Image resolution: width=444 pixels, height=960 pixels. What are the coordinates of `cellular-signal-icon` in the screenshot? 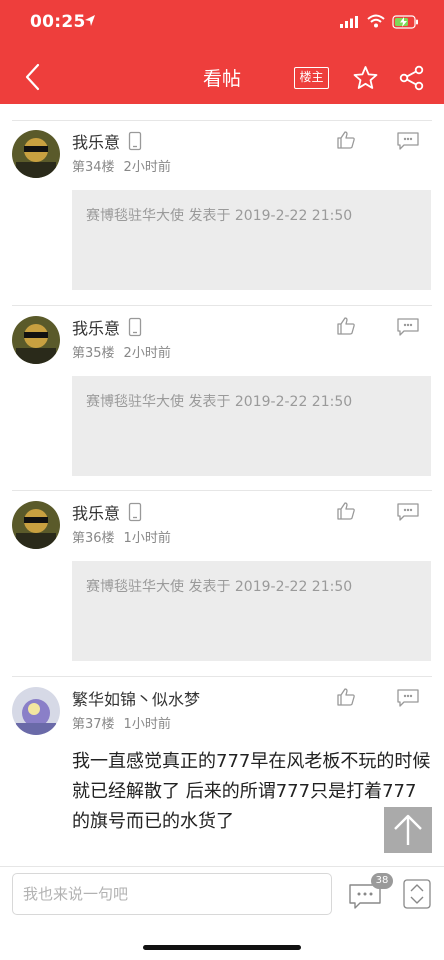 It's located at (349, 22).